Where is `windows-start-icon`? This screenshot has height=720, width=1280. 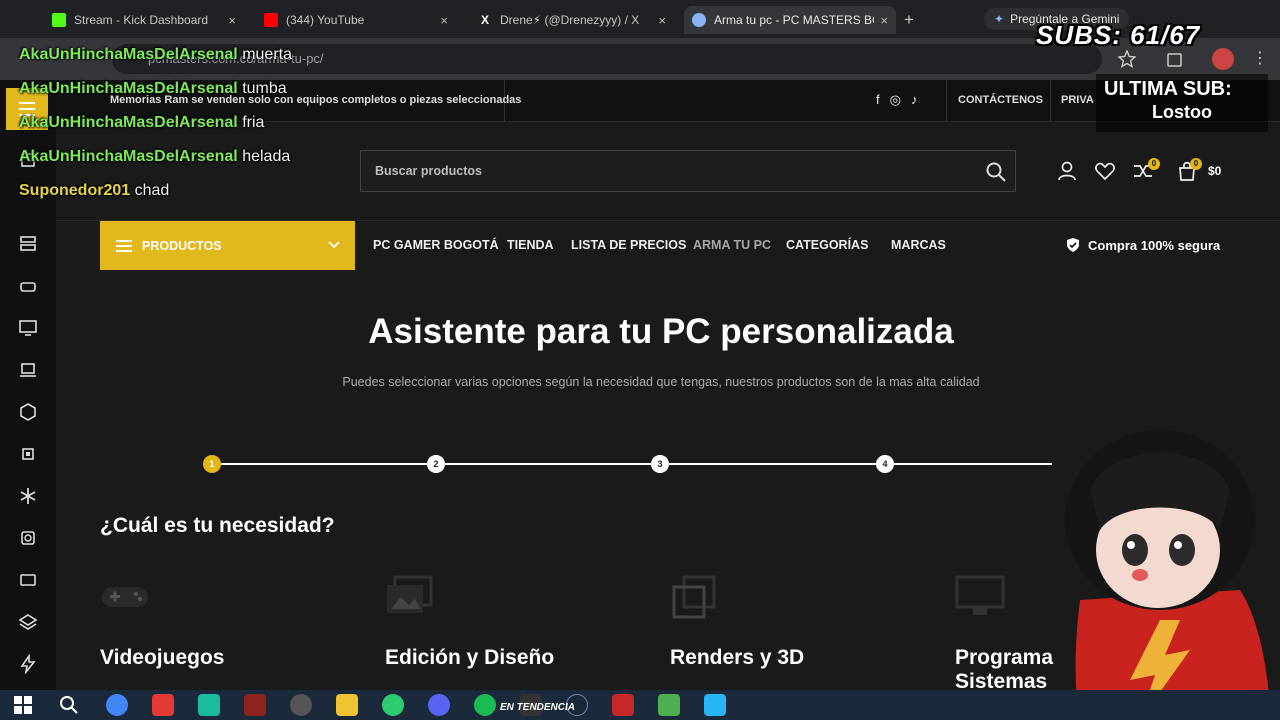 windows-start-icon is located at coordinates (23, 705).